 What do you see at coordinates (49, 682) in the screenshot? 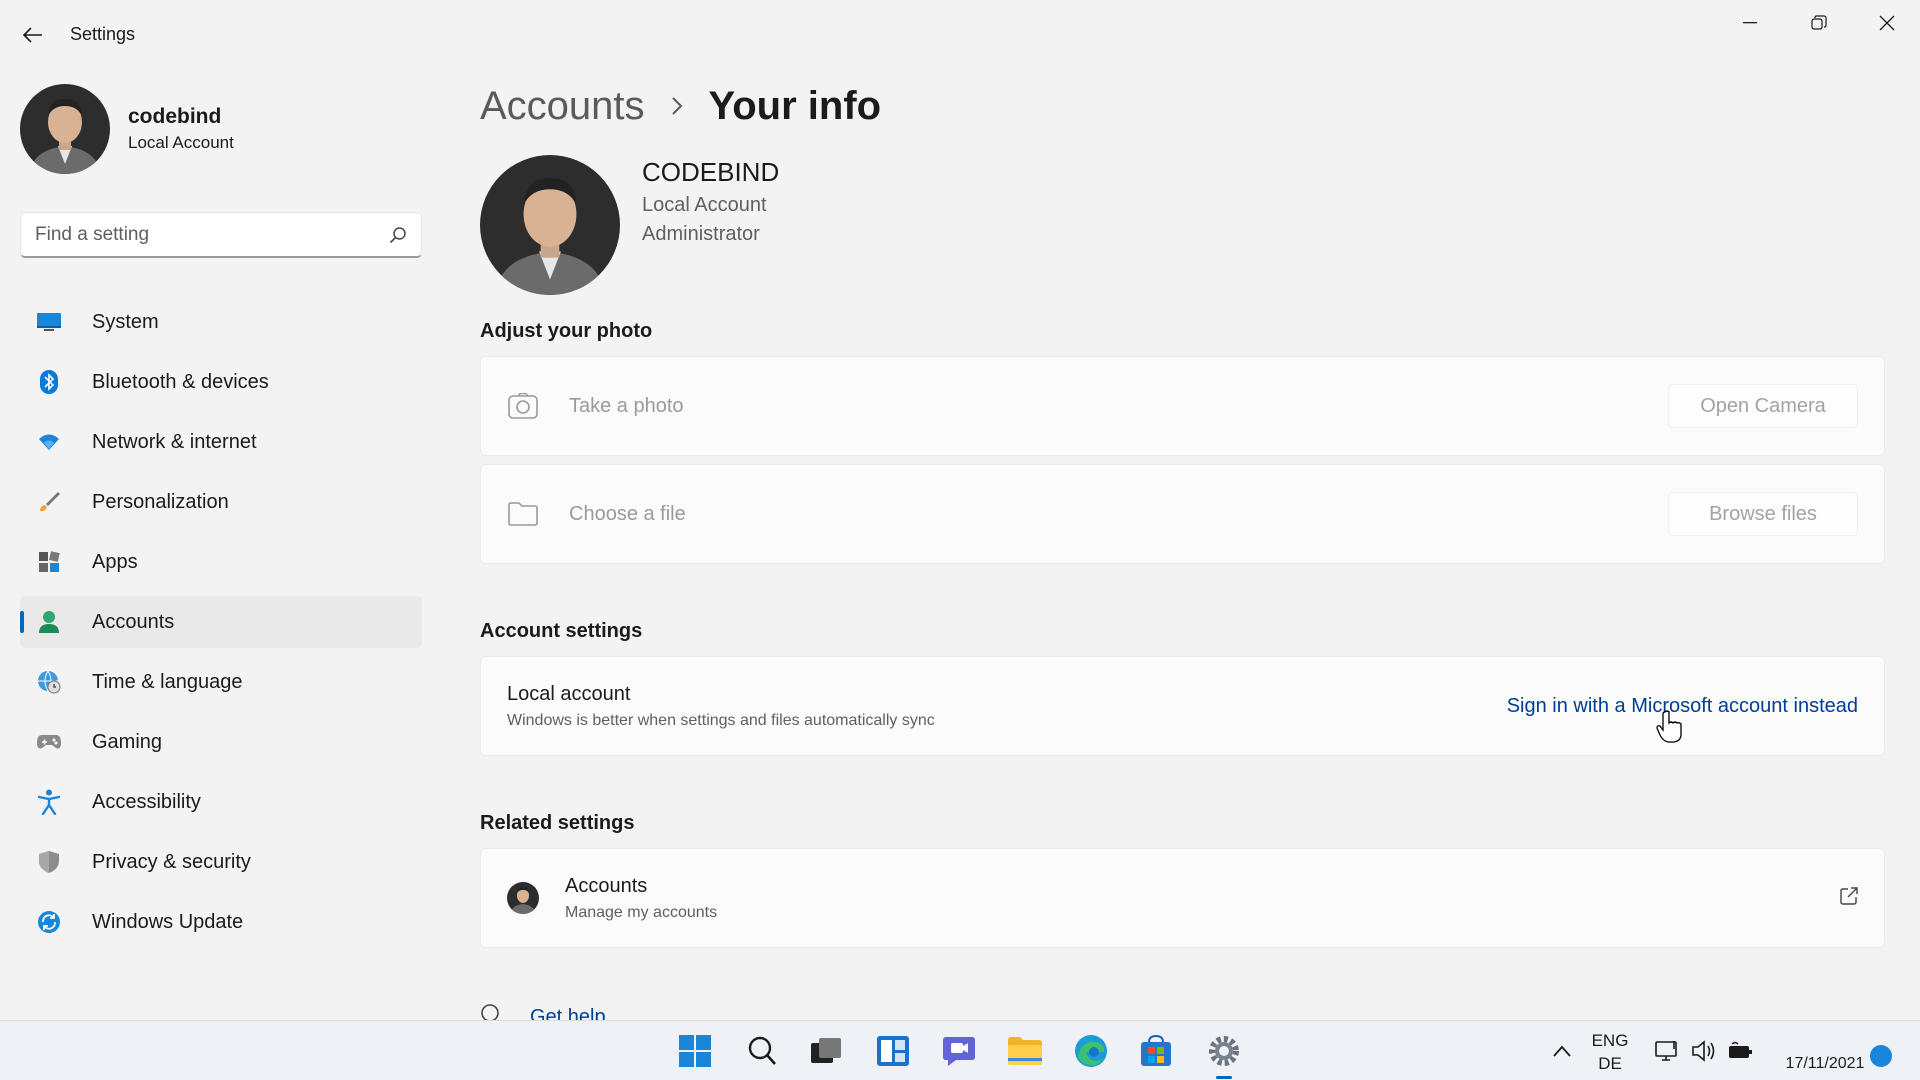
I see `globe-clock-icon` at bounding box center [49, 682].